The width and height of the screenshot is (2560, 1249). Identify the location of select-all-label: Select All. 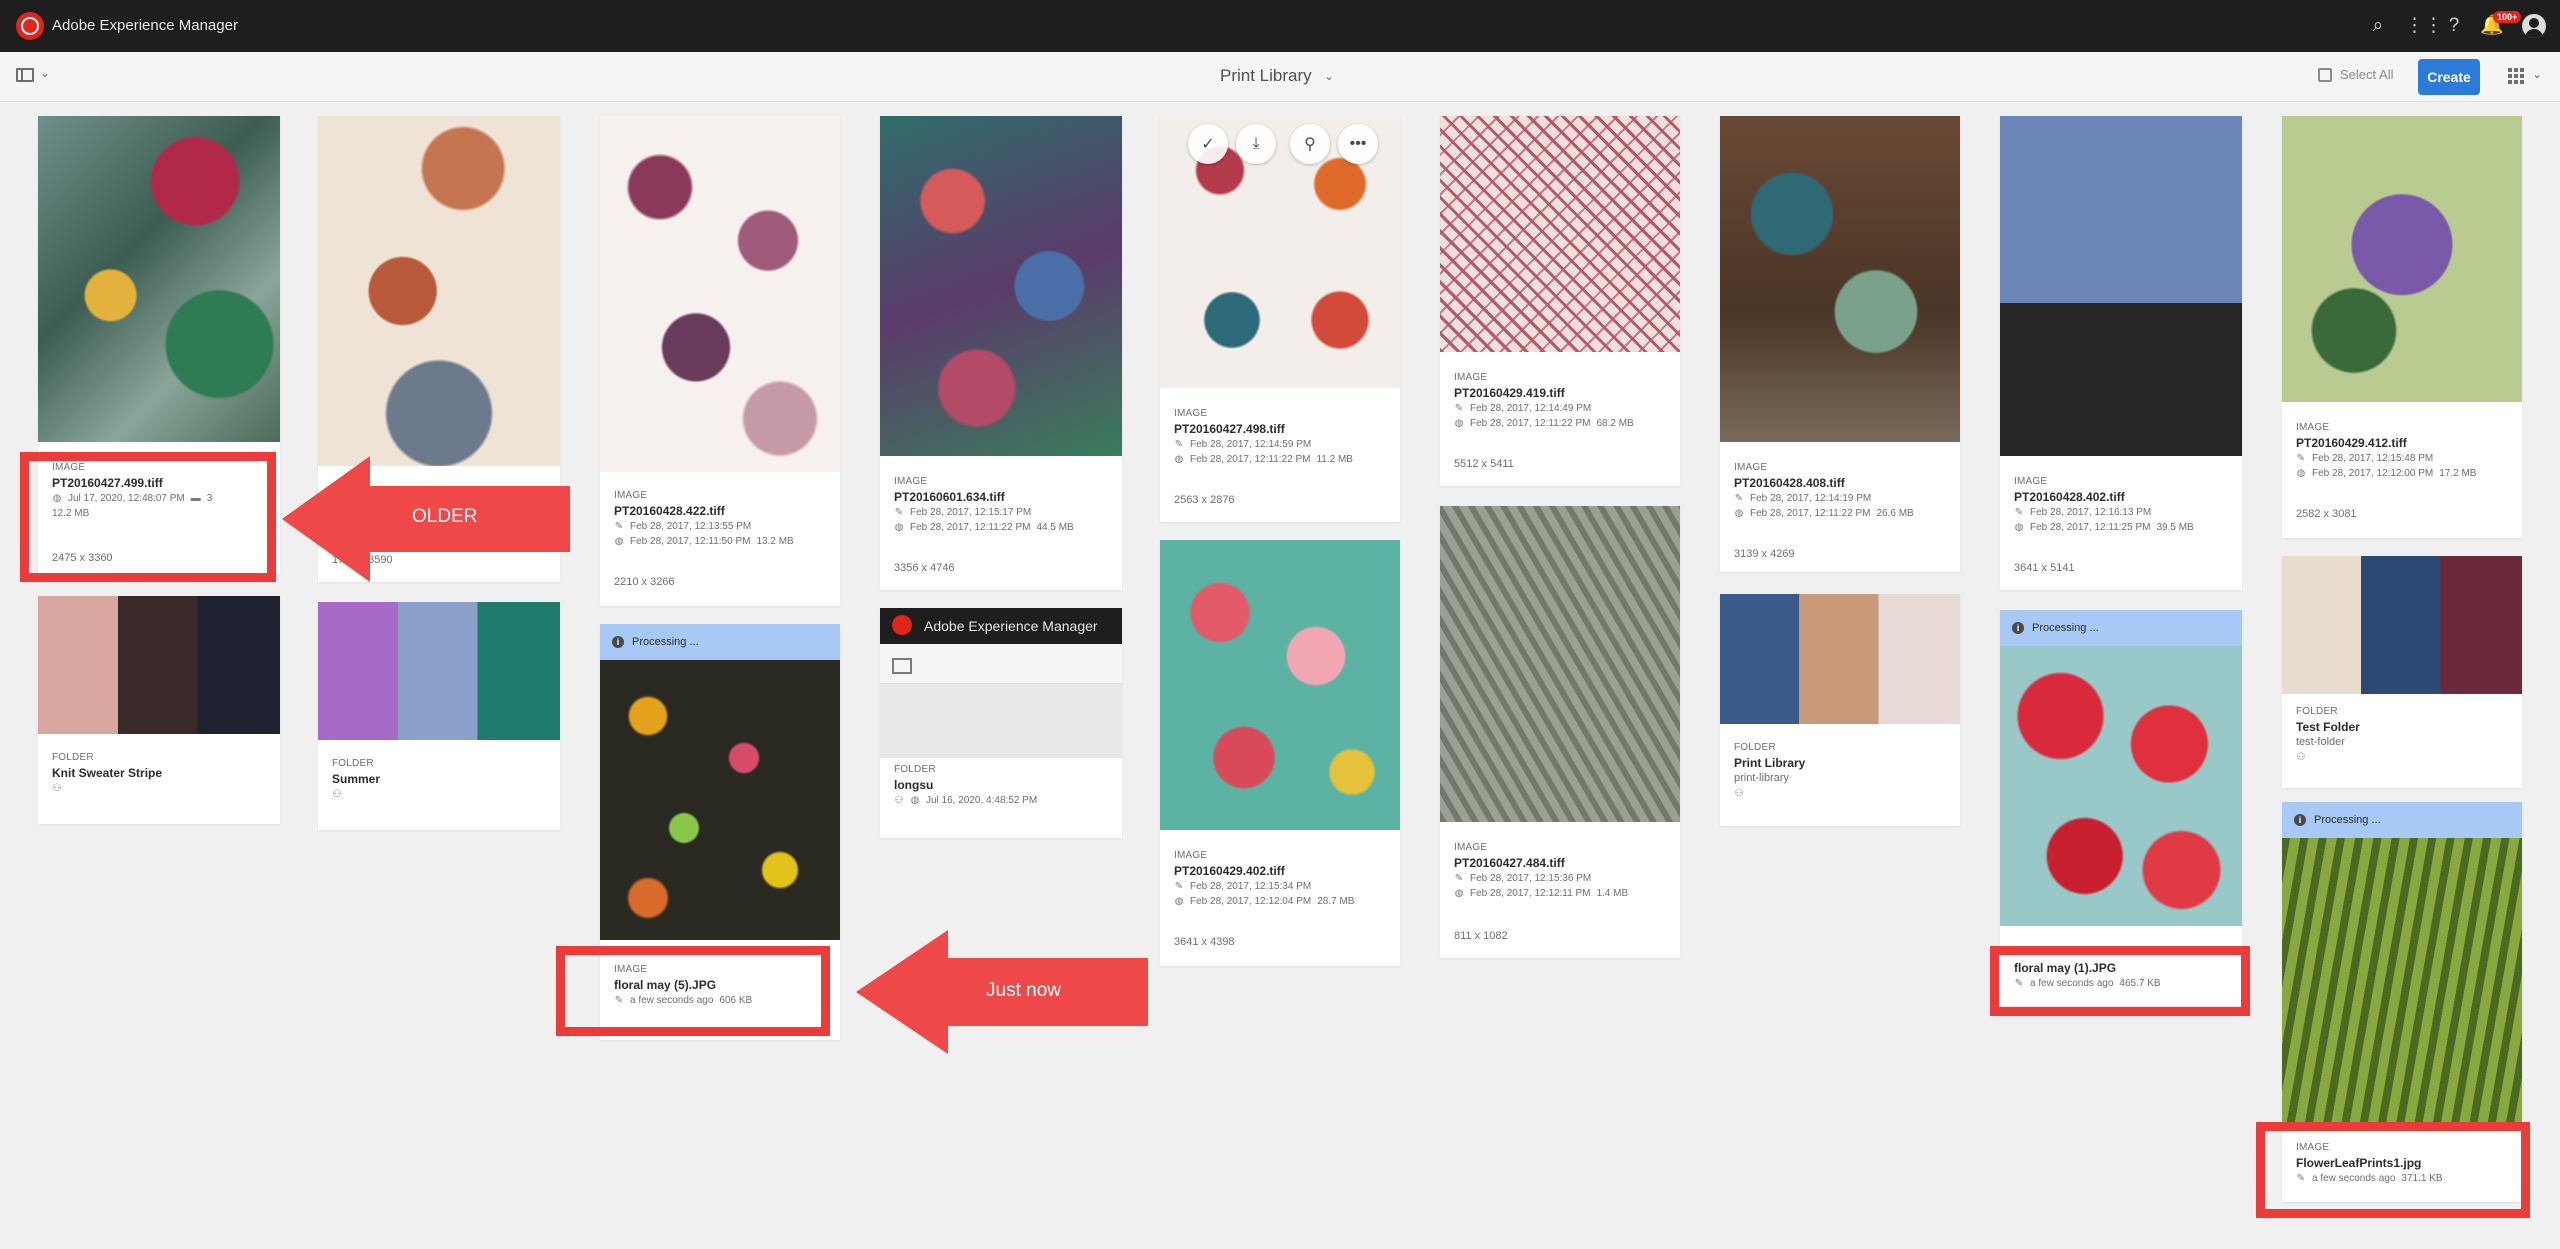
(2367, 74).